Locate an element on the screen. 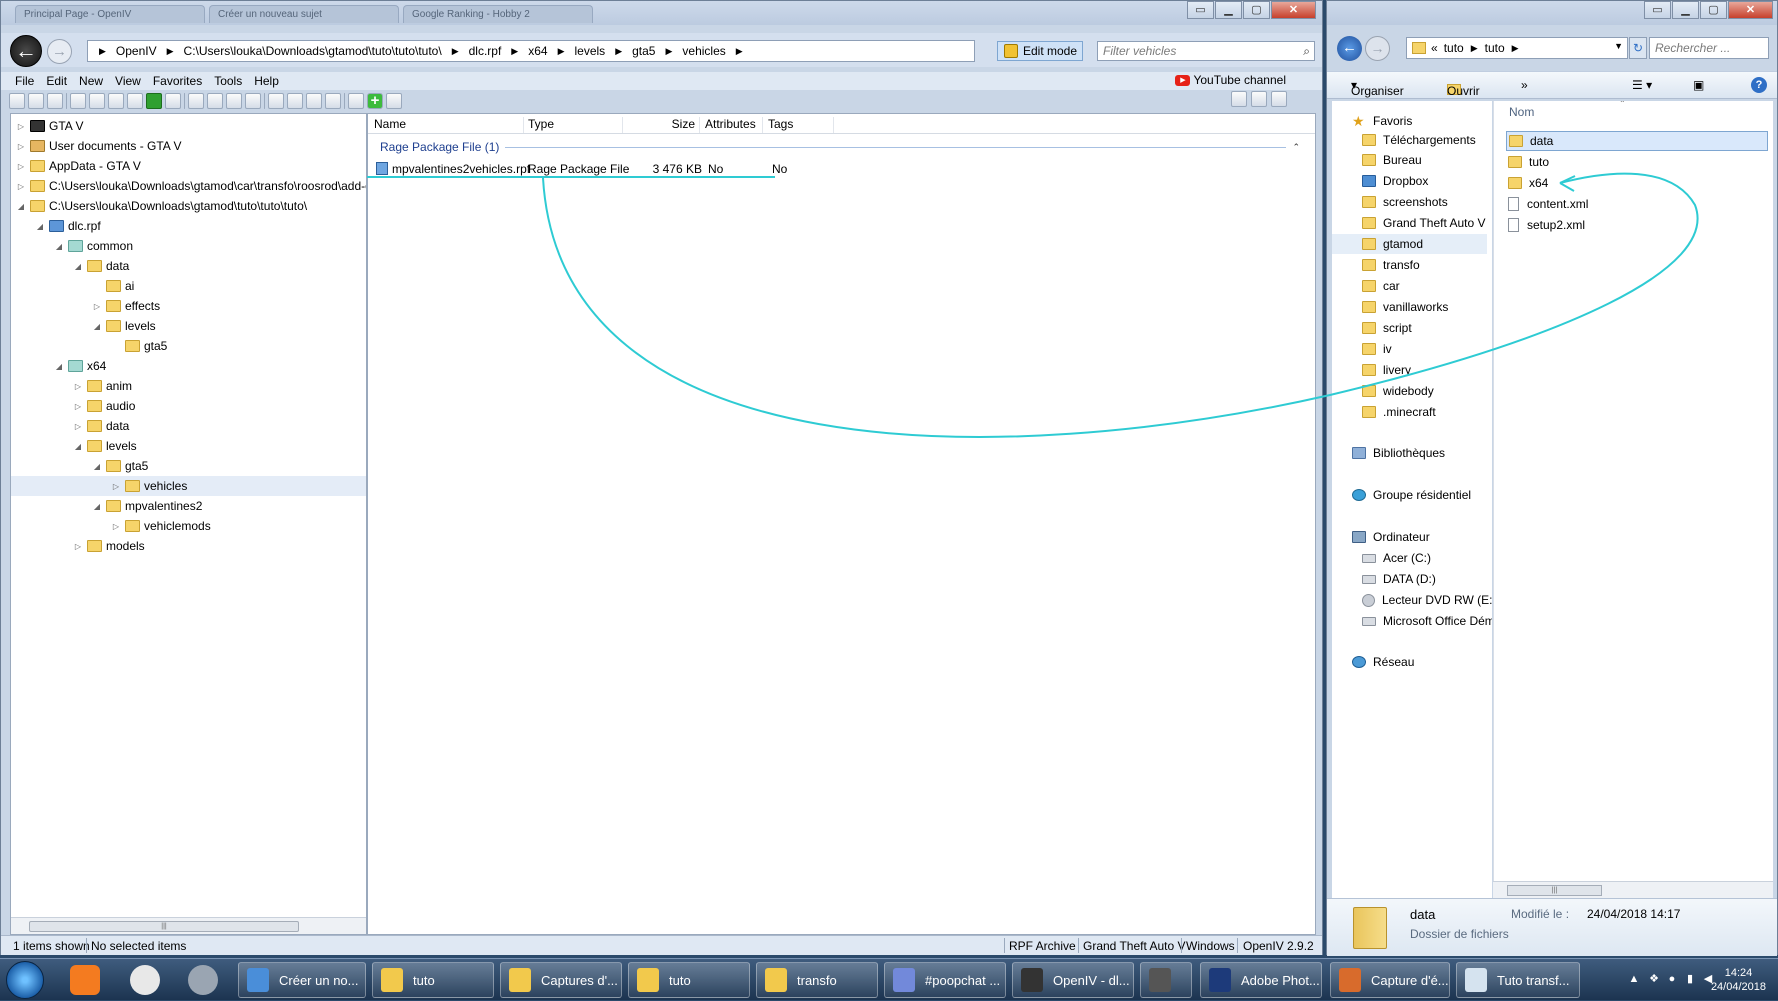 The height and width of the screenshot is (1001, 1778). rename-icon is located at coordinates (314, 101).